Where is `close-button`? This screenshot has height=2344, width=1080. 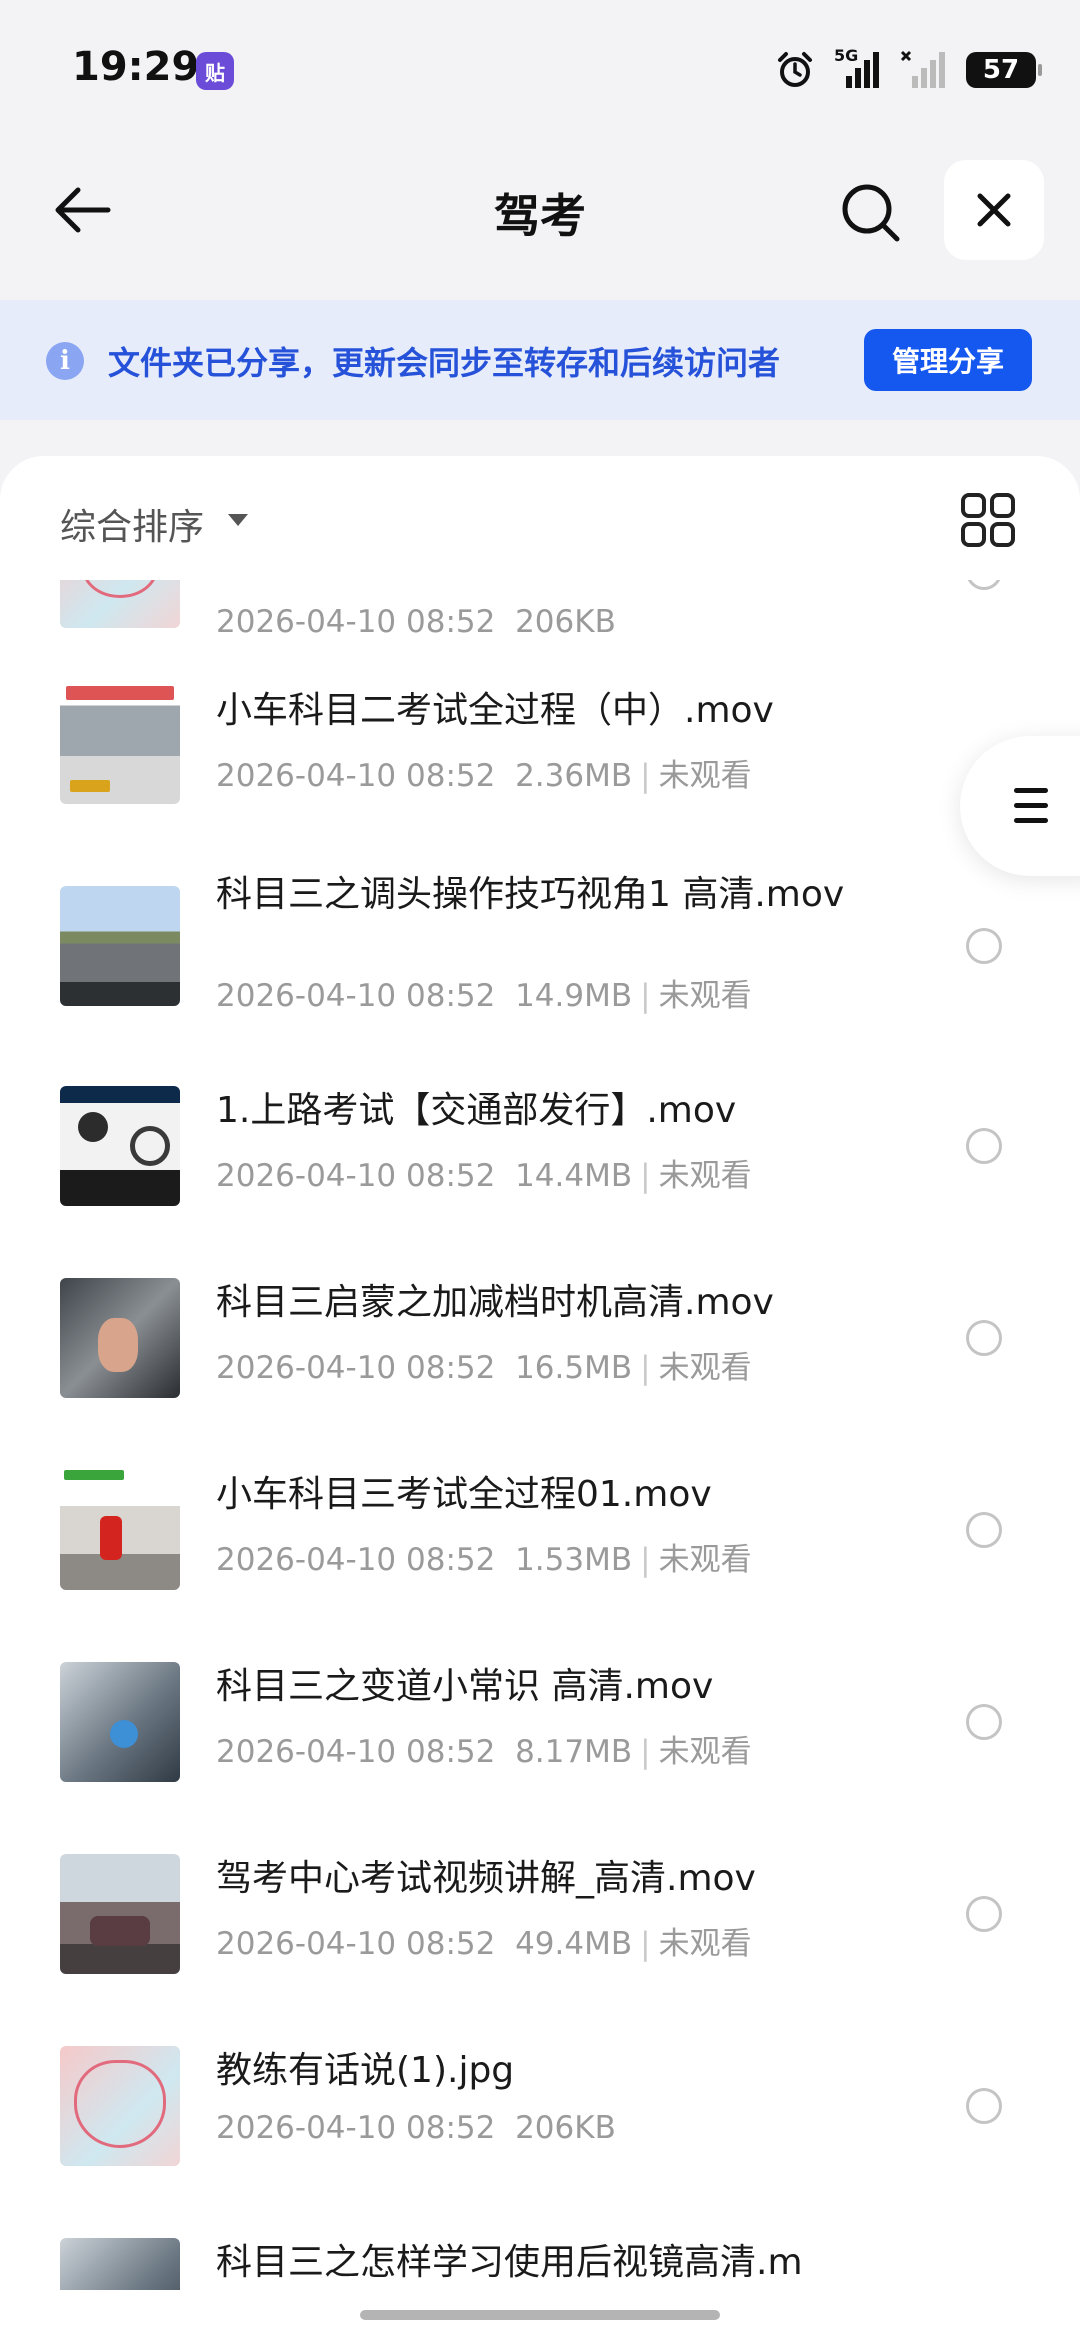
close-button is located at coordinates (994, 210).